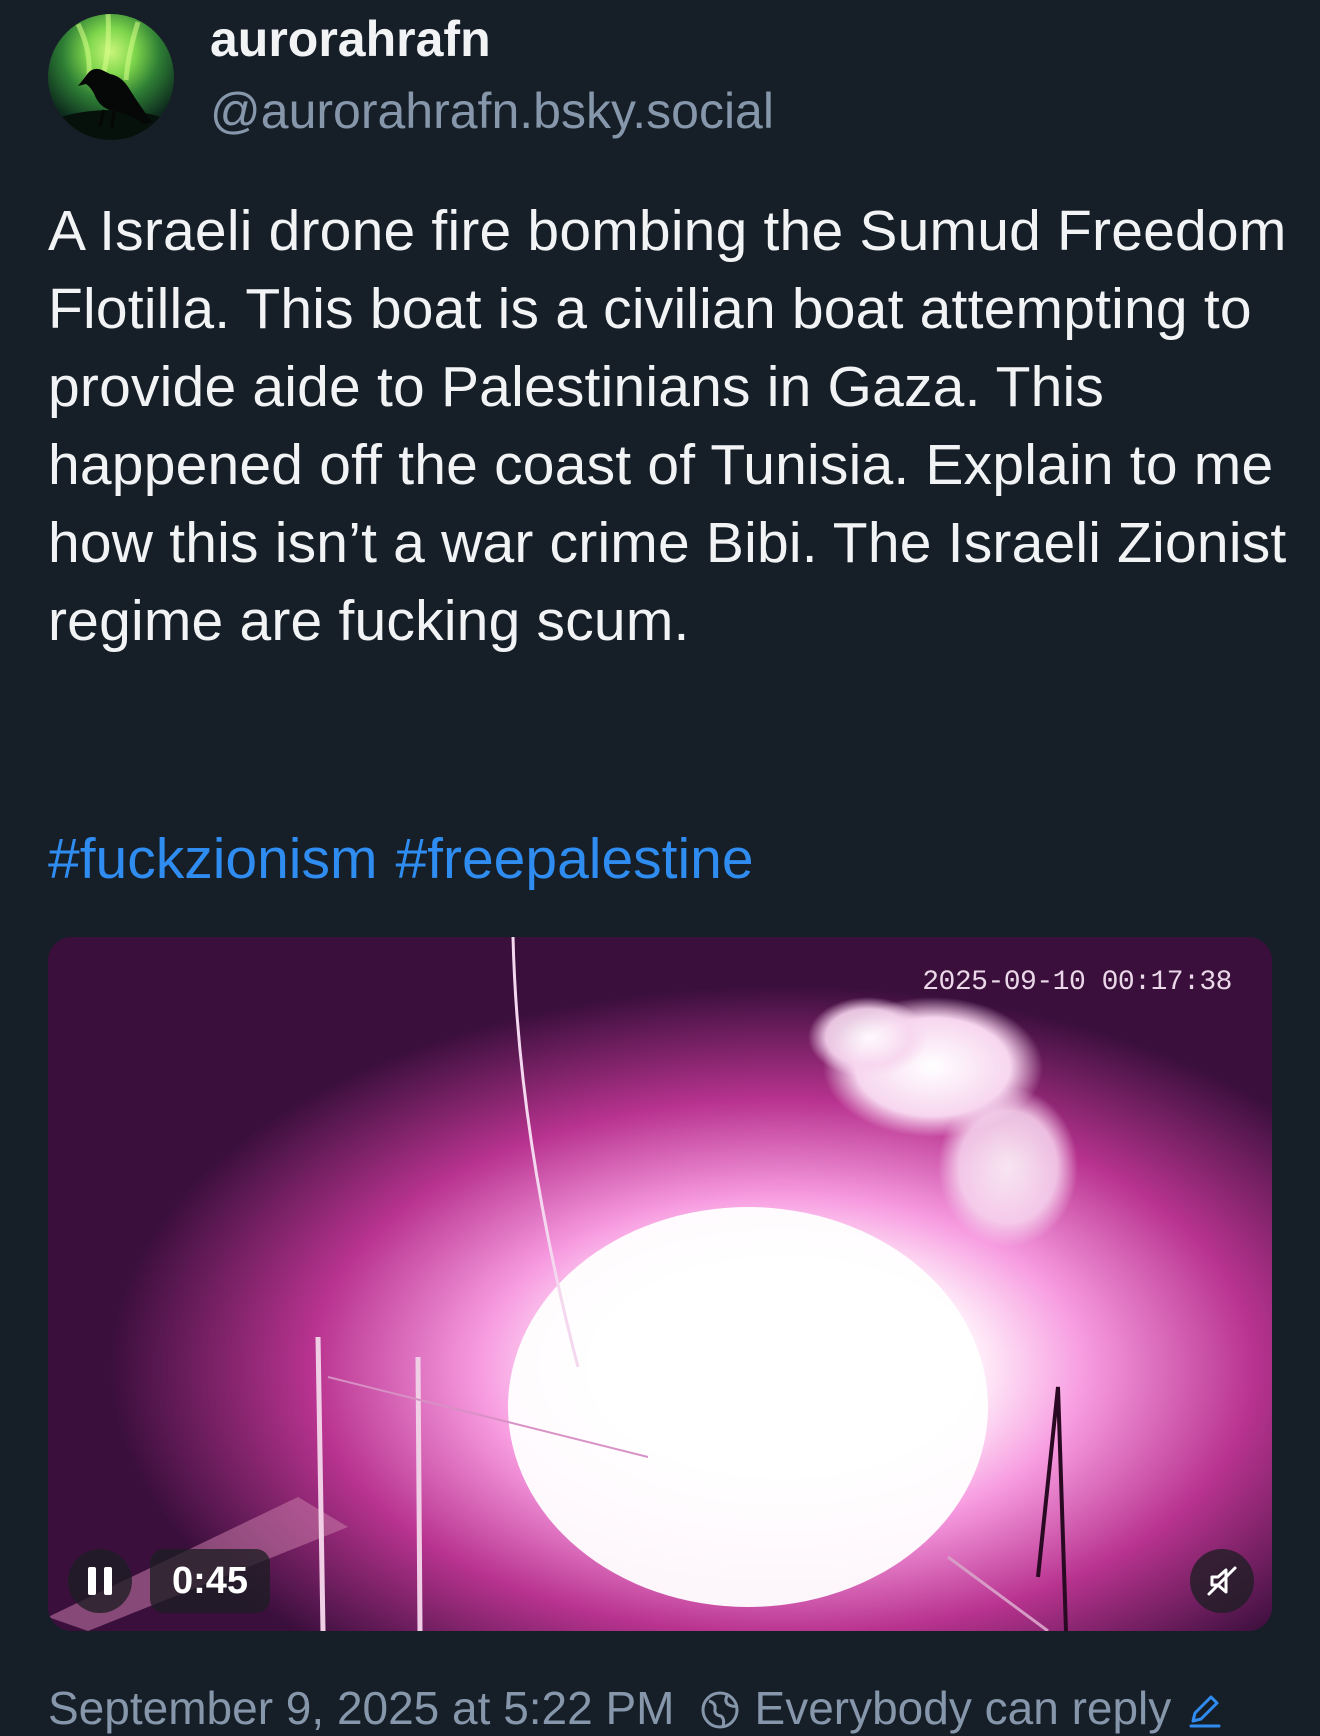  Describe the element at coordinates (720, 1710) in the screenshot. I see `globe-icon` at that location.